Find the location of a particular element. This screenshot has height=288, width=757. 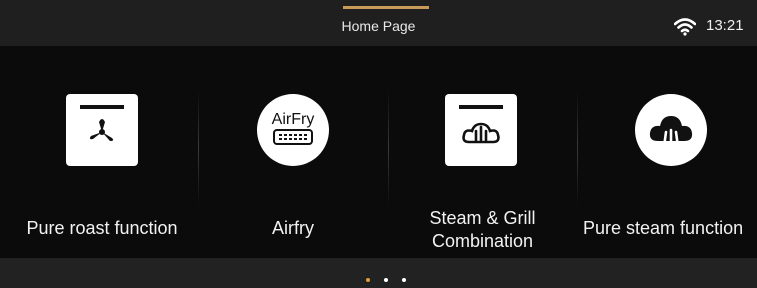

card-label: Airfry is located at coordinates (293, 228).